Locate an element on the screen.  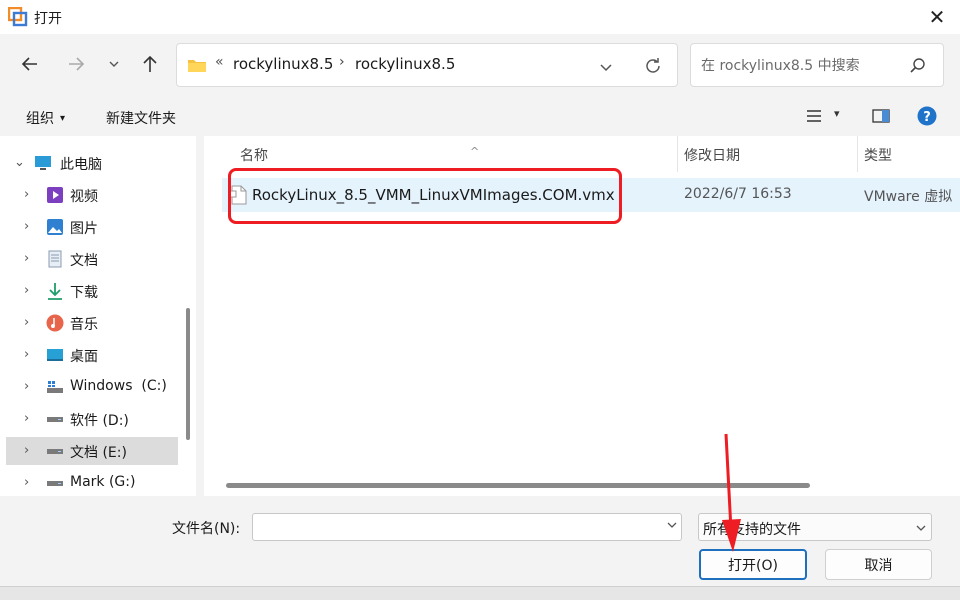
sidebar-item-documents: › 文档 is located at coordinates (92, 259).